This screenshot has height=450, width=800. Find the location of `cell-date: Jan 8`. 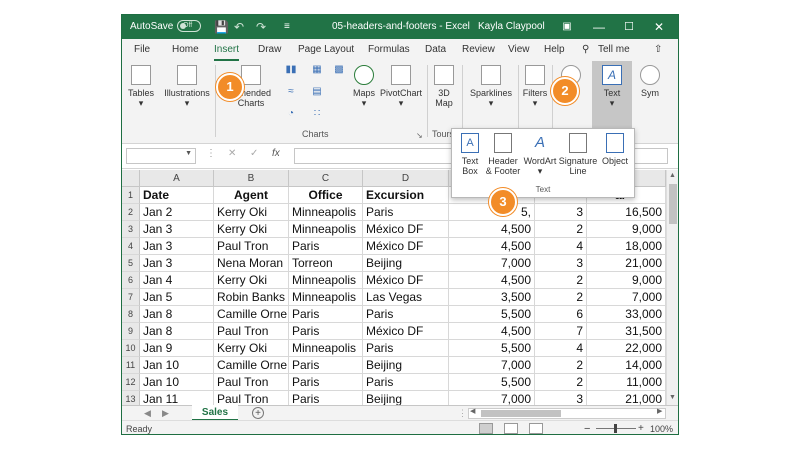

cell-date: Jan 8 is located at coordinates (177, 314).